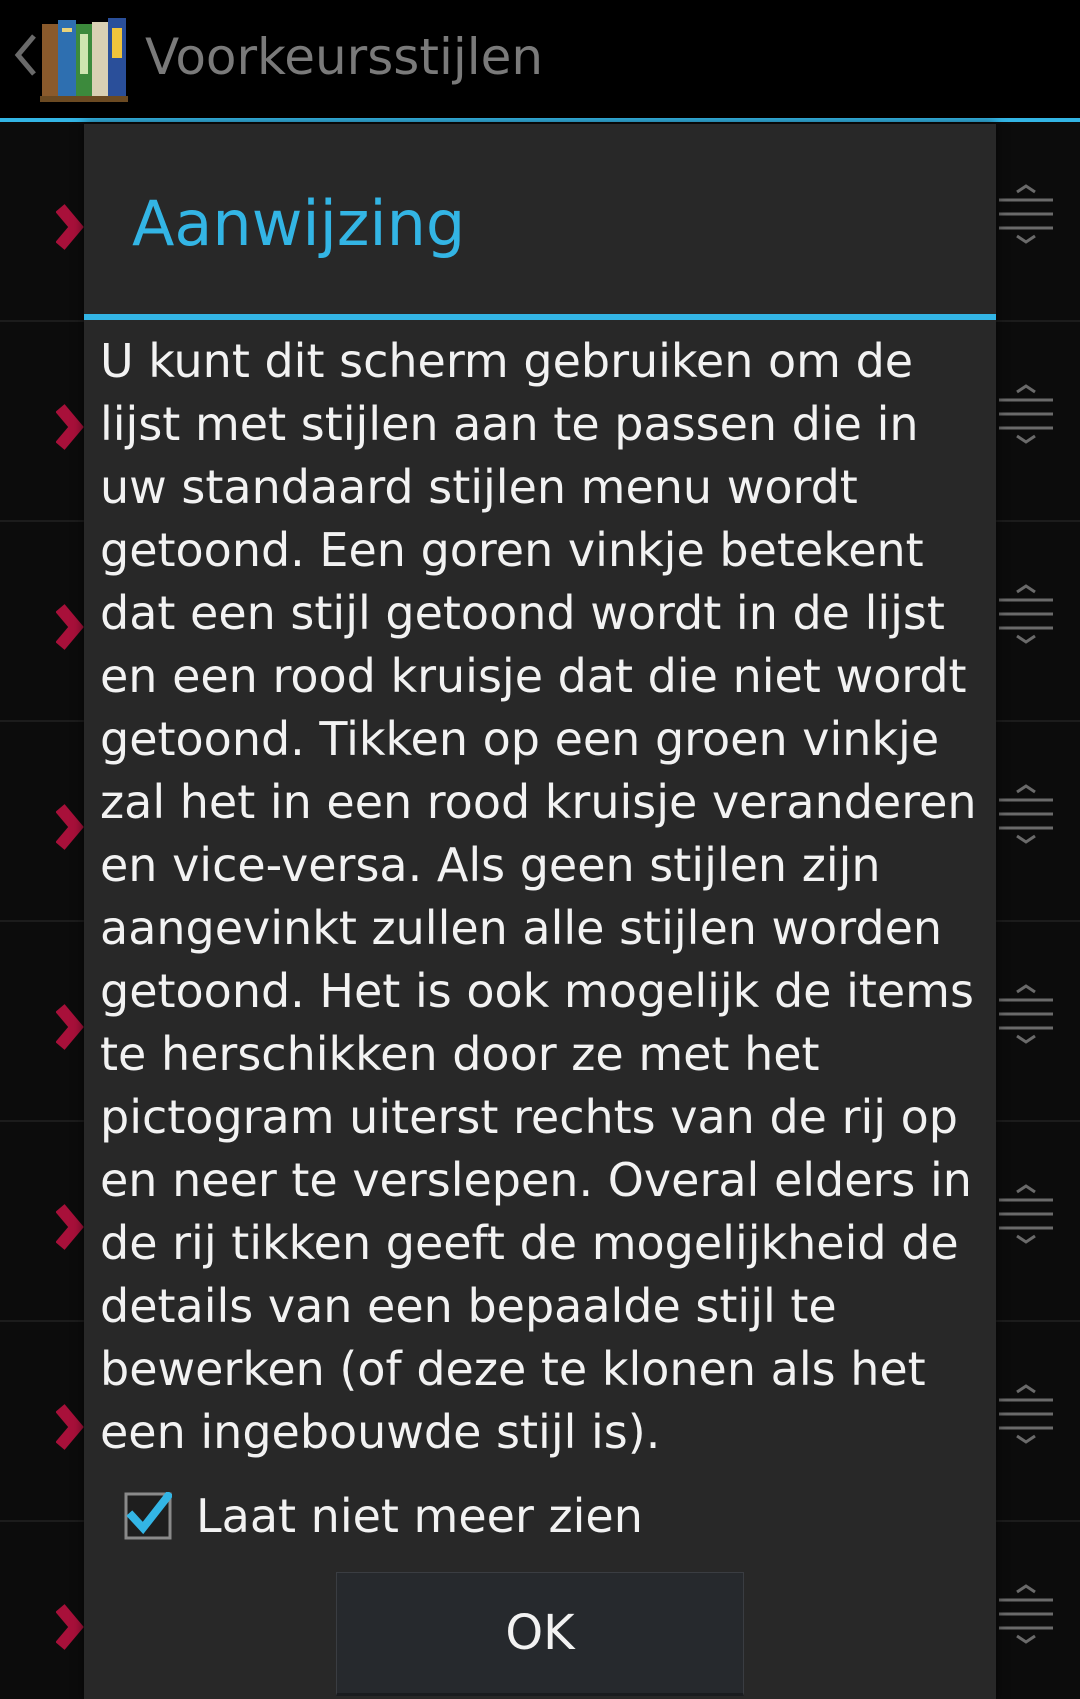 This screenshot has width=1080, height=1699. Describe the element at coordinates (84, 58) in the screenshot. I see `books-icon` at that location.